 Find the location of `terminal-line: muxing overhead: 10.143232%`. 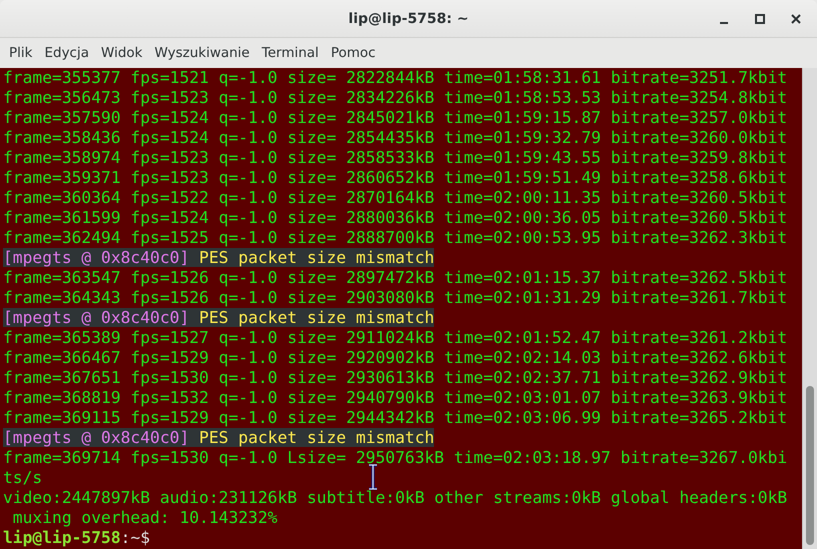

terminal-line: muxing overhead: 10.143232% is located at coordinates (145, 517).